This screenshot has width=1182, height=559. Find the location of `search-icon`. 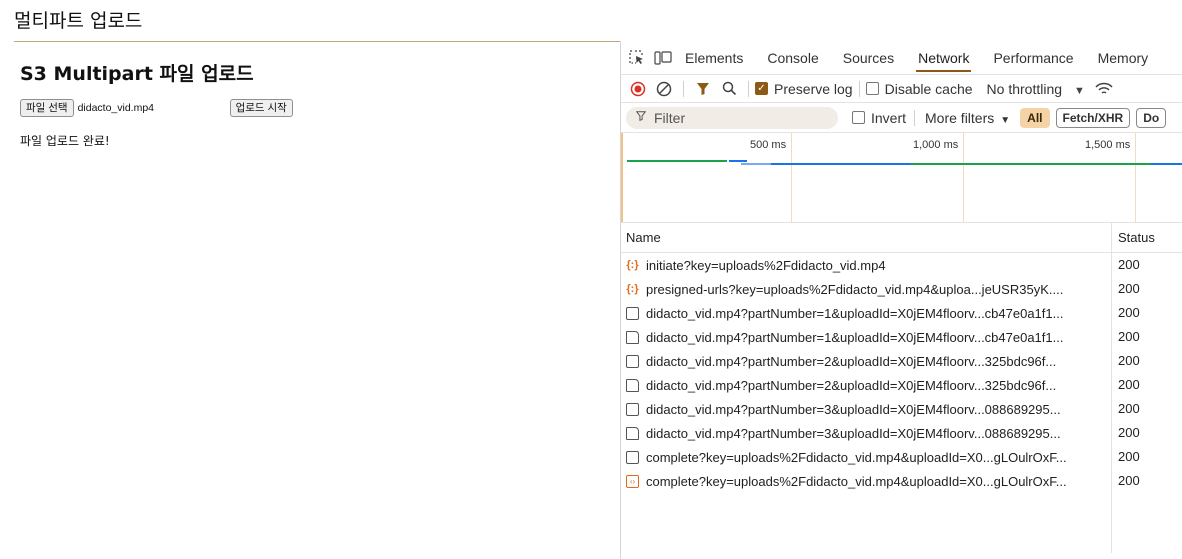

search-icon is located at coordinates (729, 89).